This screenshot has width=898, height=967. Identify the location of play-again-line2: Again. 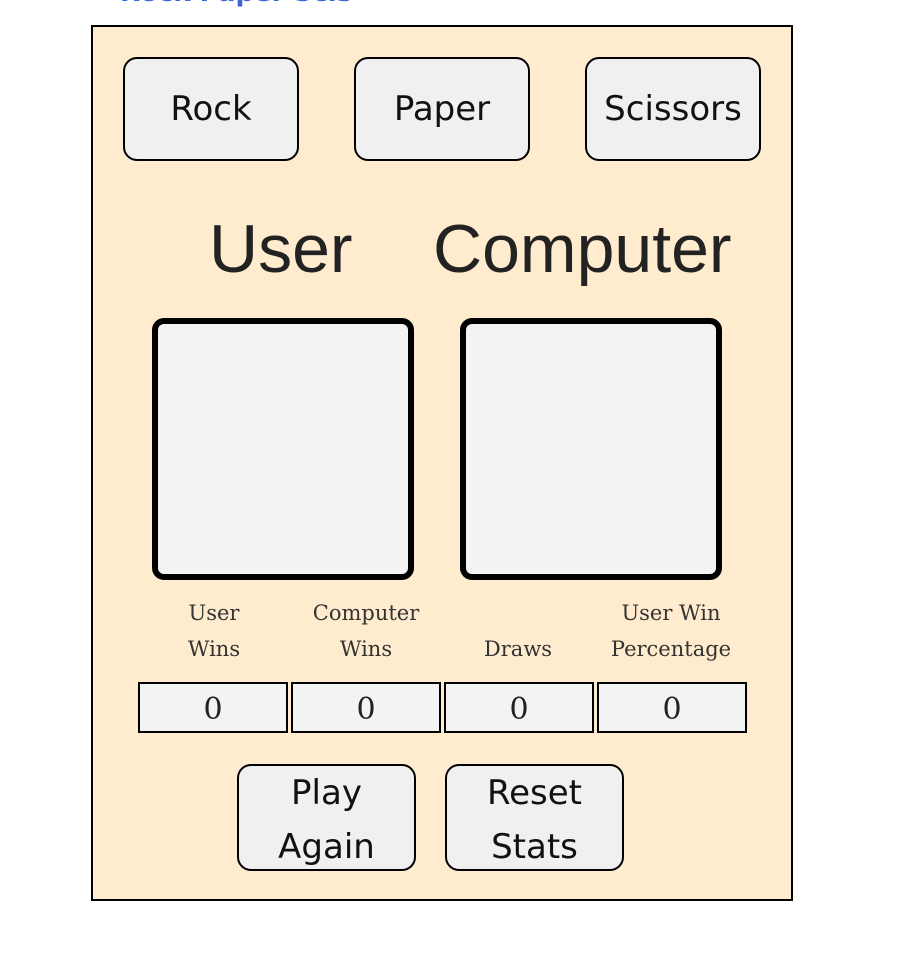
(326, 847).